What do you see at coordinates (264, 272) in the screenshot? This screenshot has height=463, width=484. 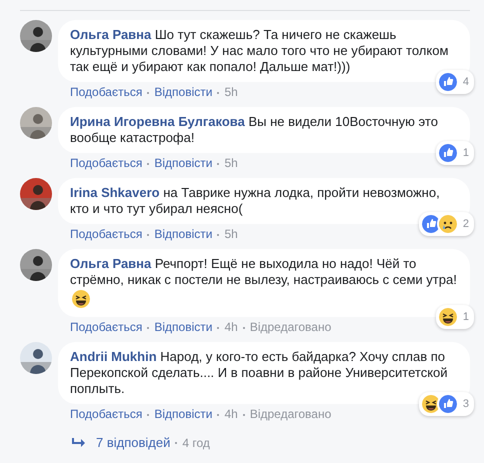 I see `comment-text: Ольга Равна Речпорт! Ещё не выходила но надо! Чёй то стрёмно, никак с постели не вылезу, настраиваюсь с семи утра!` at bounding box center [264, 272].